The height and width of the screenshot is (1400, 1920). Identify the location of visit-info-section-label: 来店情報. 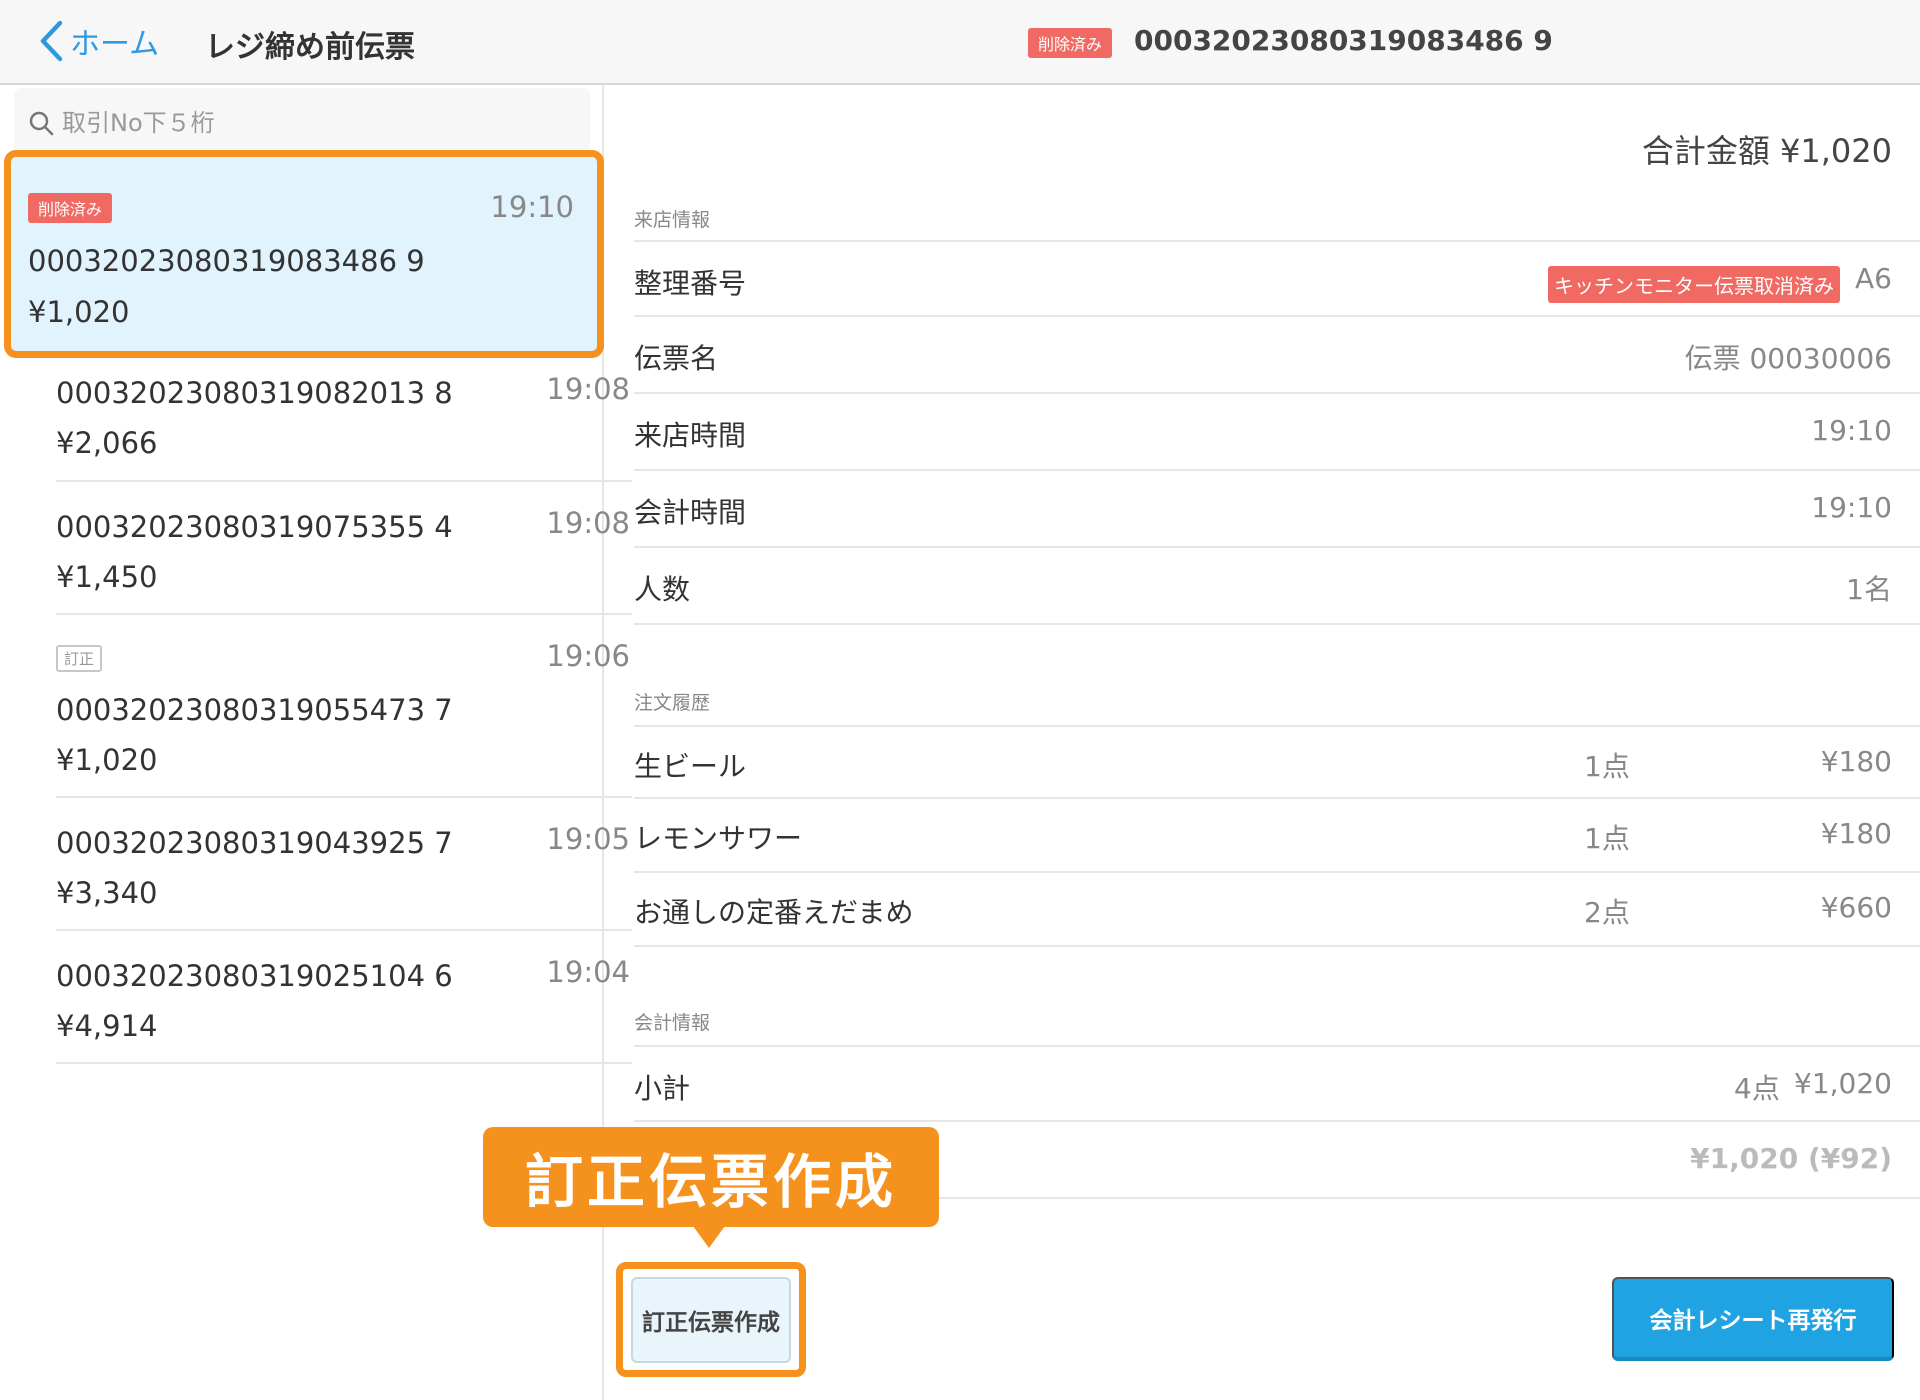
(672, 220).